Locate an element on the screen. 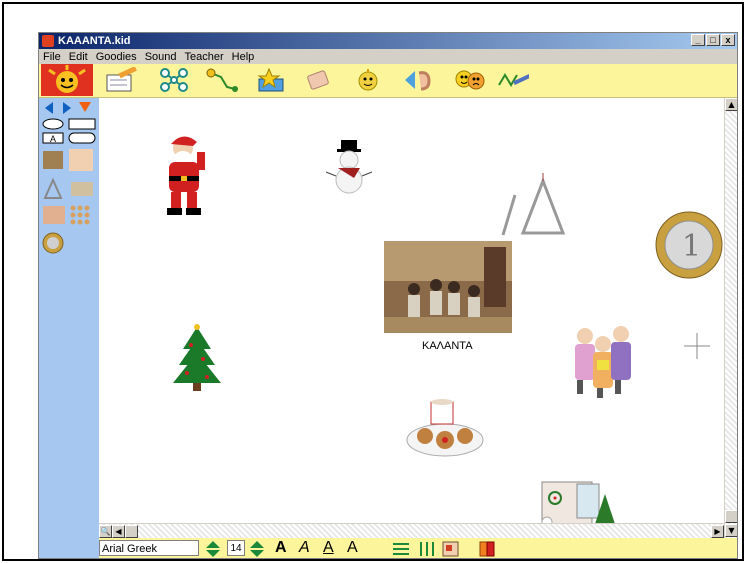  side-panel: A is located at coordinates (69, 328).